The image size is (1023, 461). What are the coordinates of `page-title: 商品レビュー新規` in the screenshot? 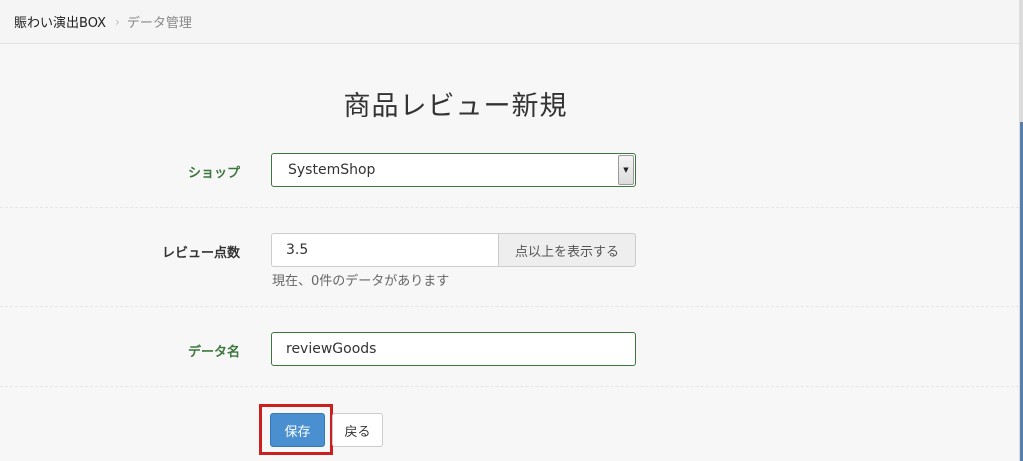 It's located at (455, 106).